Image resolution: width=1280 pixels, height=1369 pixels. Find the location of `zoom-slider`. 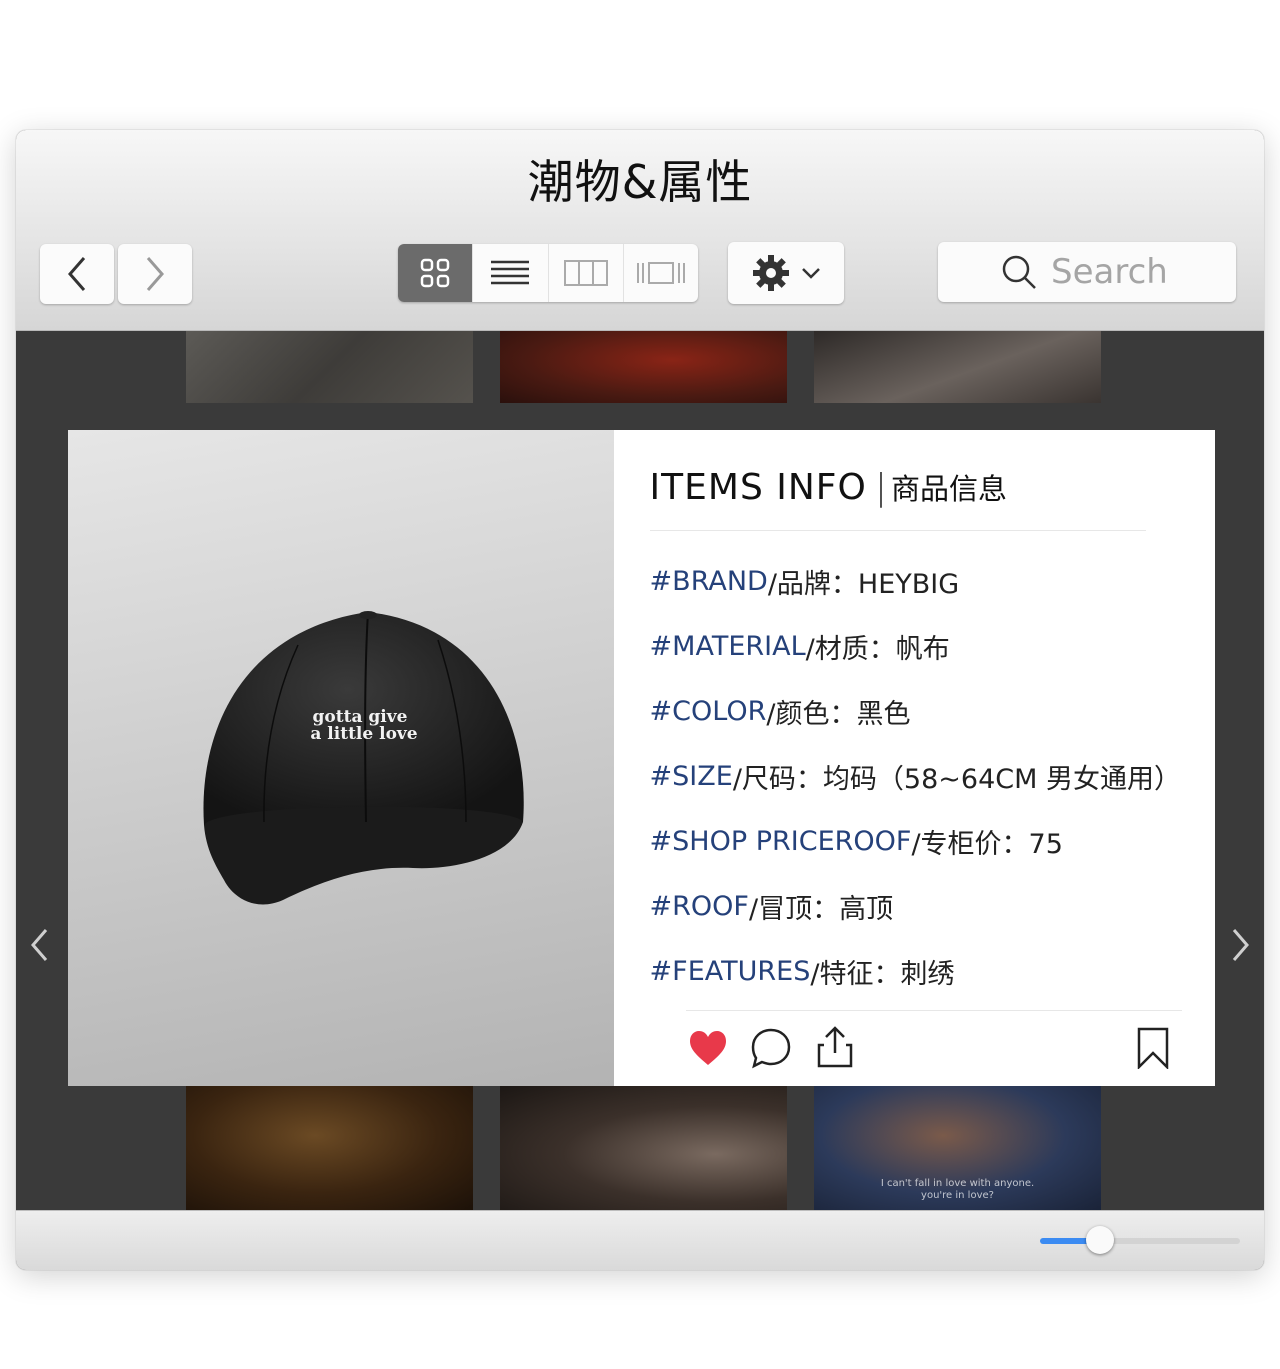

zoom-slider is located at coordinates (1140, 1240).